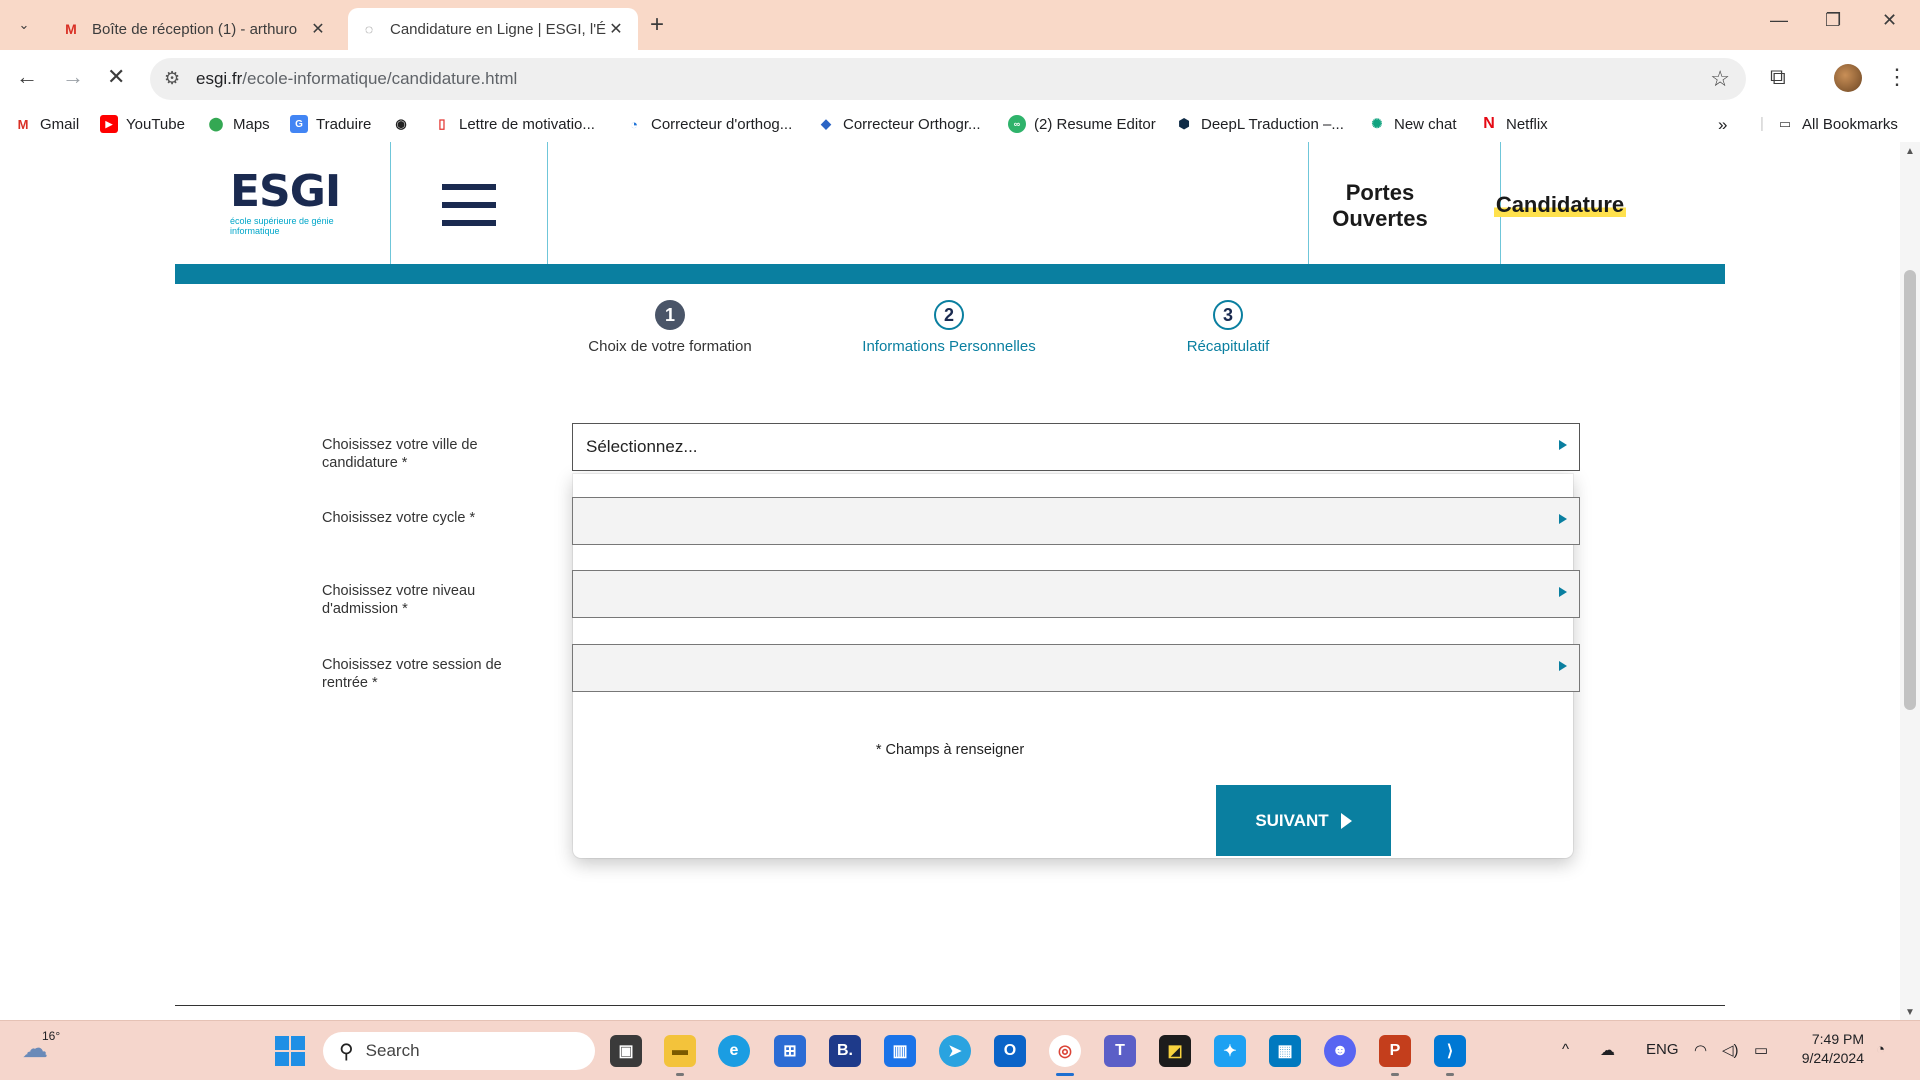  I want to click on onedrive-icon: ☁, so click(1607, 1050).